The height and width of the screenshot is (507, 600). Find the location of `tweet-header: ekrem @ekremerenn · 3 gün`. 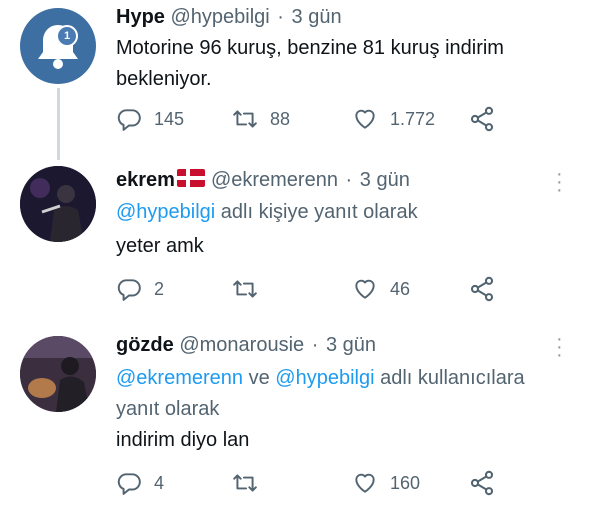

tweet-header: ekrem @ekremerenn · 3 gün is located at coordinates (263, 180).